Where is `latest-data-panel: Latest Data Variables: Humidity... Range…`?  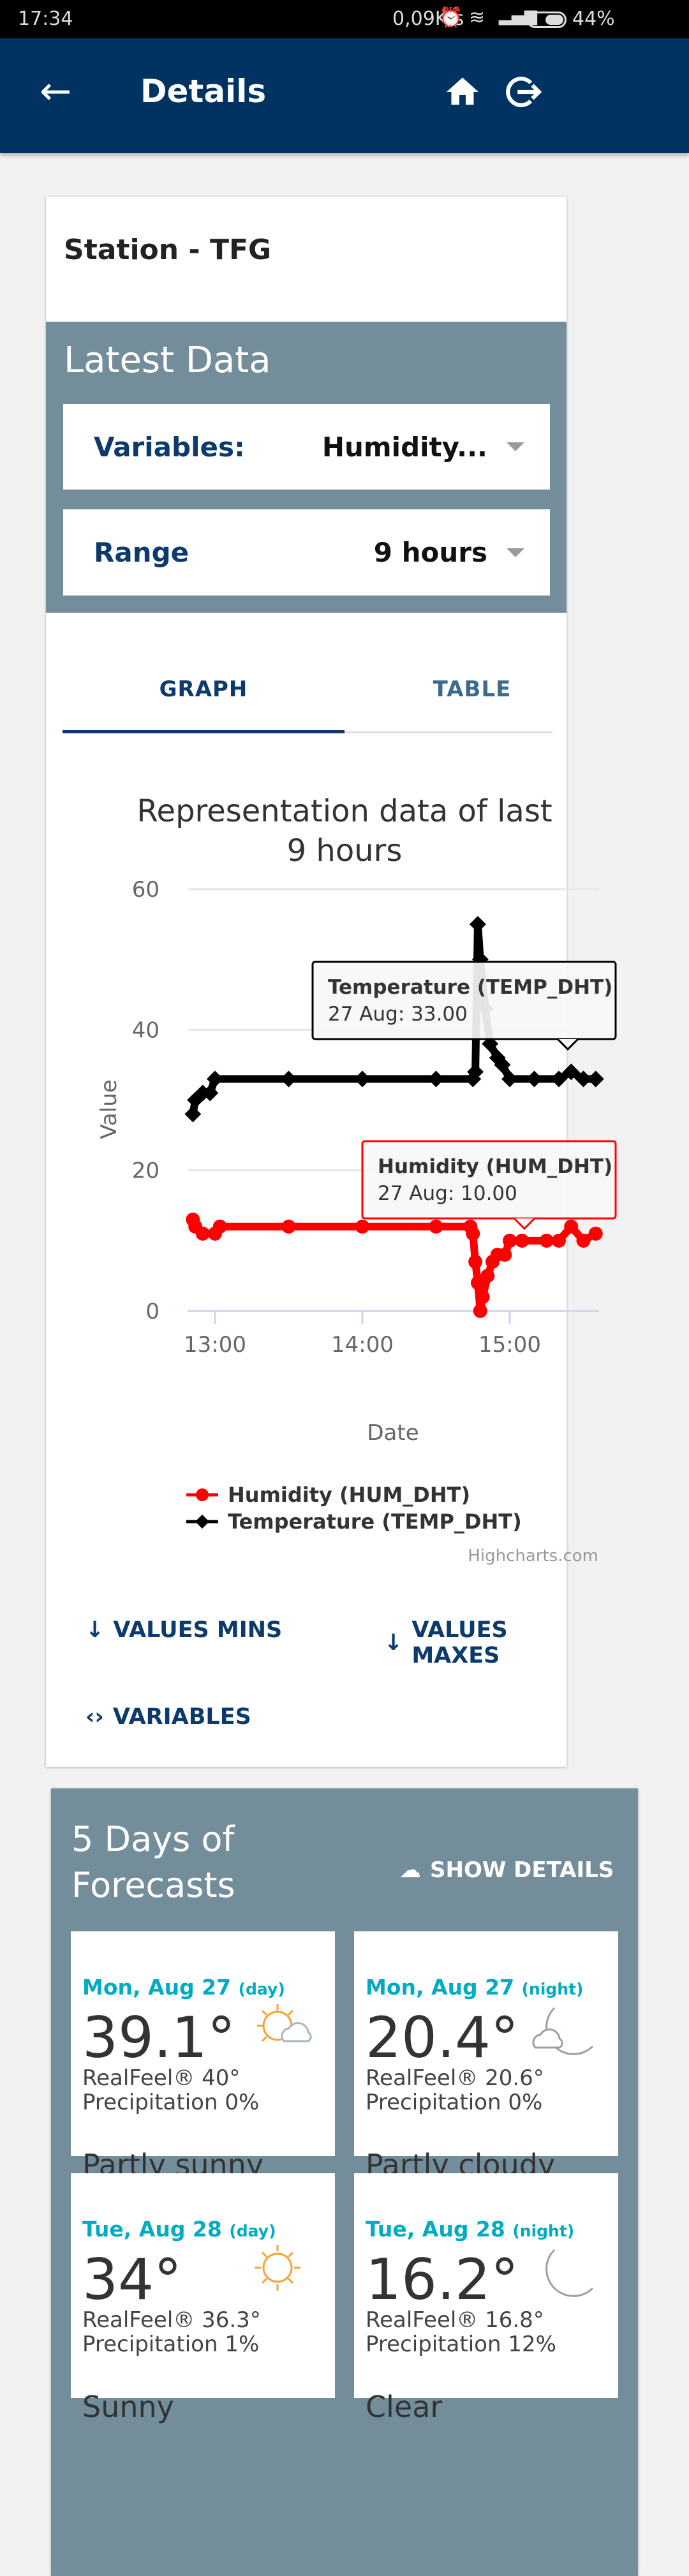
latest-data-panel: Latest Data Variables: Humidity... Range… is located at coordinates (306, 467).